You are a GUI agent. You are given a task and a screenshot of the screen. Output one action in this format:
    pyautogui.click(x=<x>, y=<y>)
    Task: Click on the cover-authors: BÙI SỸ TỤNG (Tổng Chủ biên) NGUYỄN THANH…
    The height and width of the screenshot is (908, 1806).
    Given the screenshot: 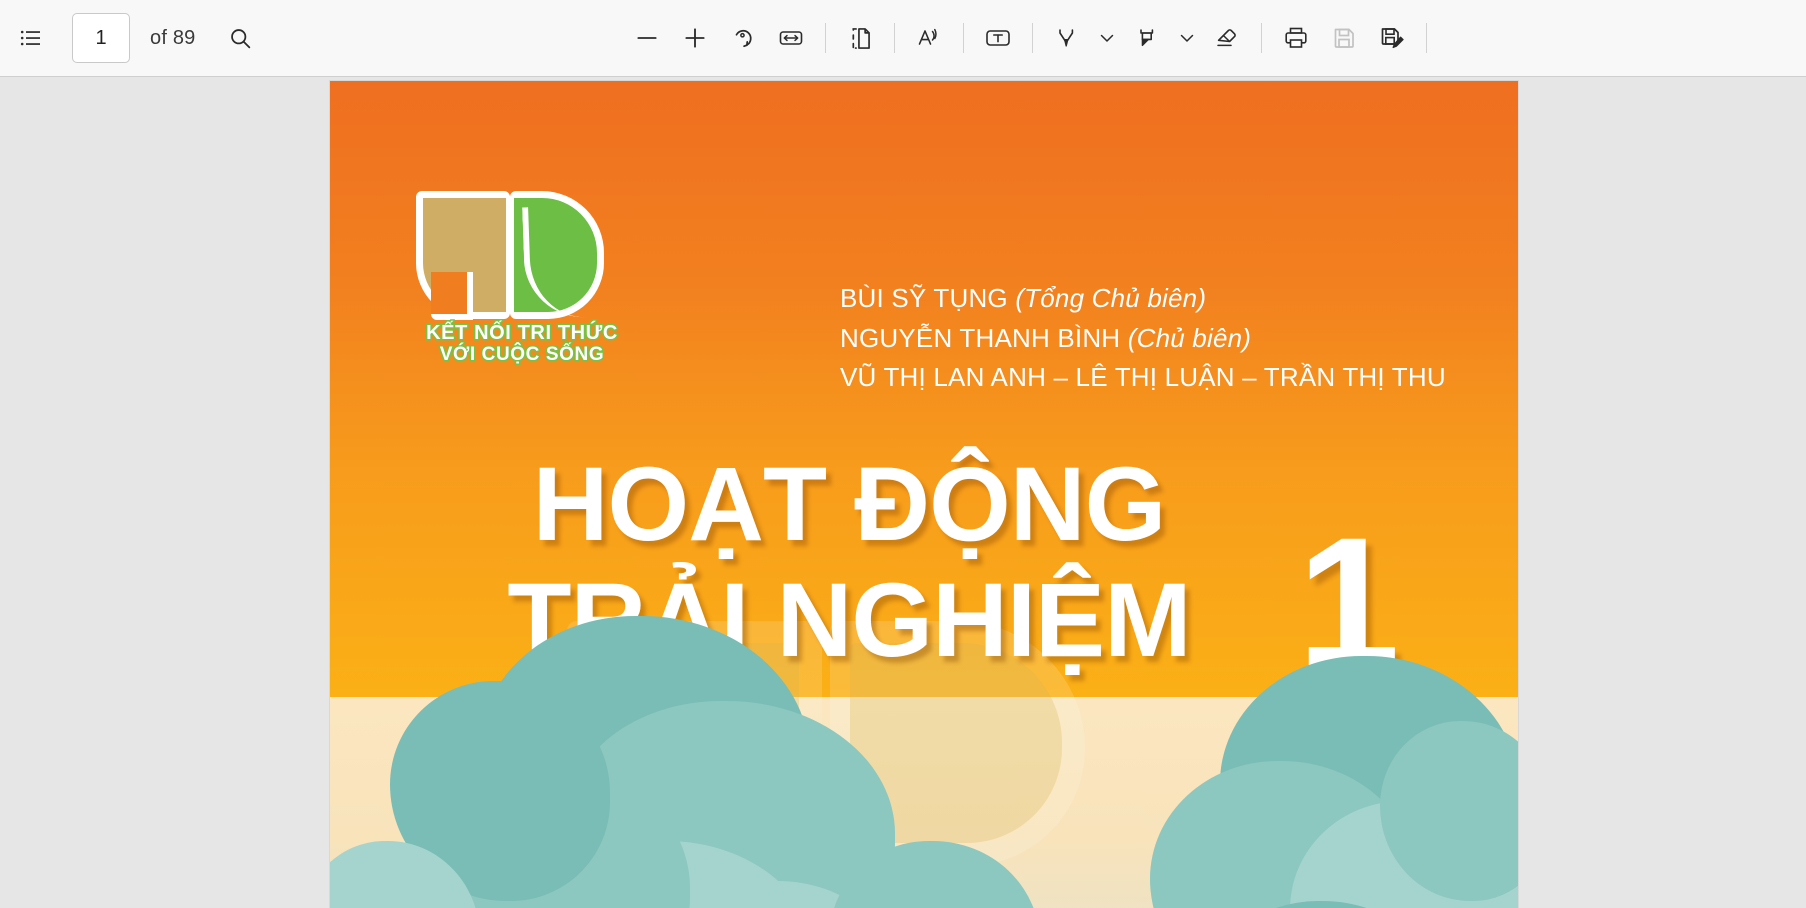 What is the action you would take?
    pyautogui.click(x=1143, y=338)
    